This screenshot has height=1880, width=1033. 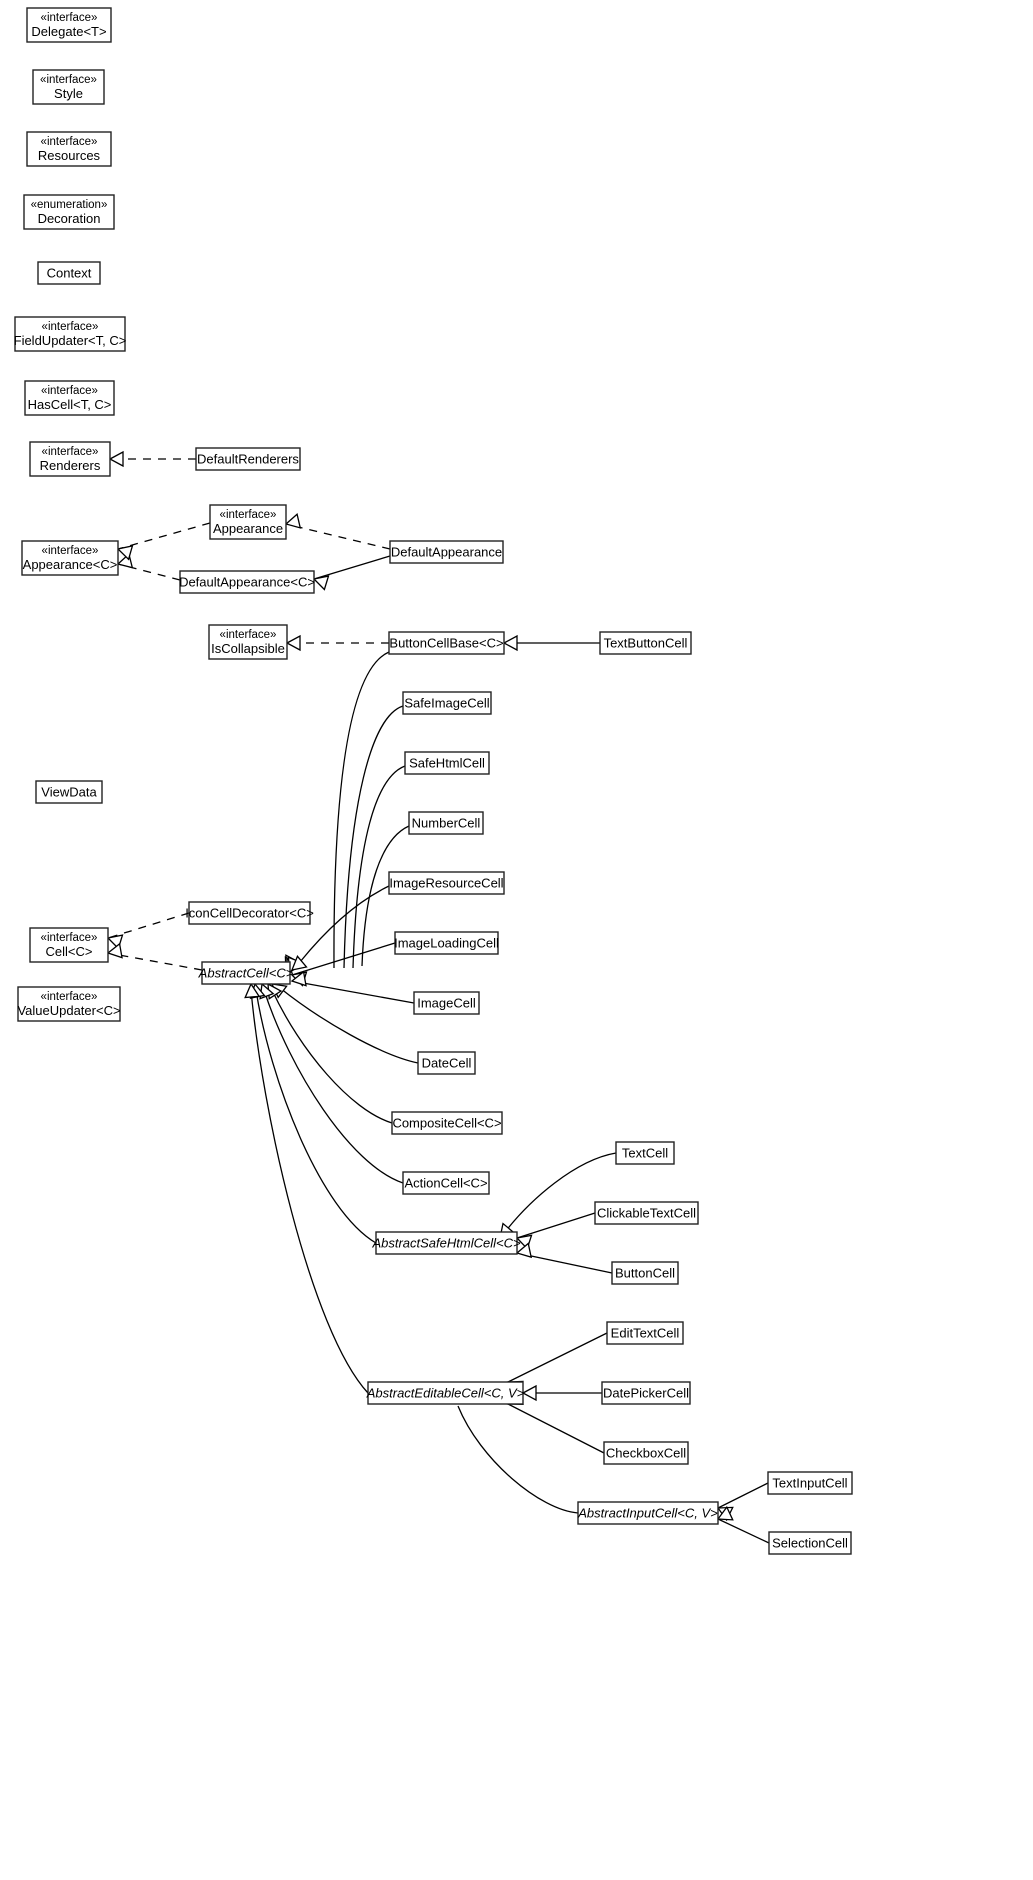 I want to click on uml-class-value-updater: «interface»ValueUpdater<C>, so click(x=69, y=1004).